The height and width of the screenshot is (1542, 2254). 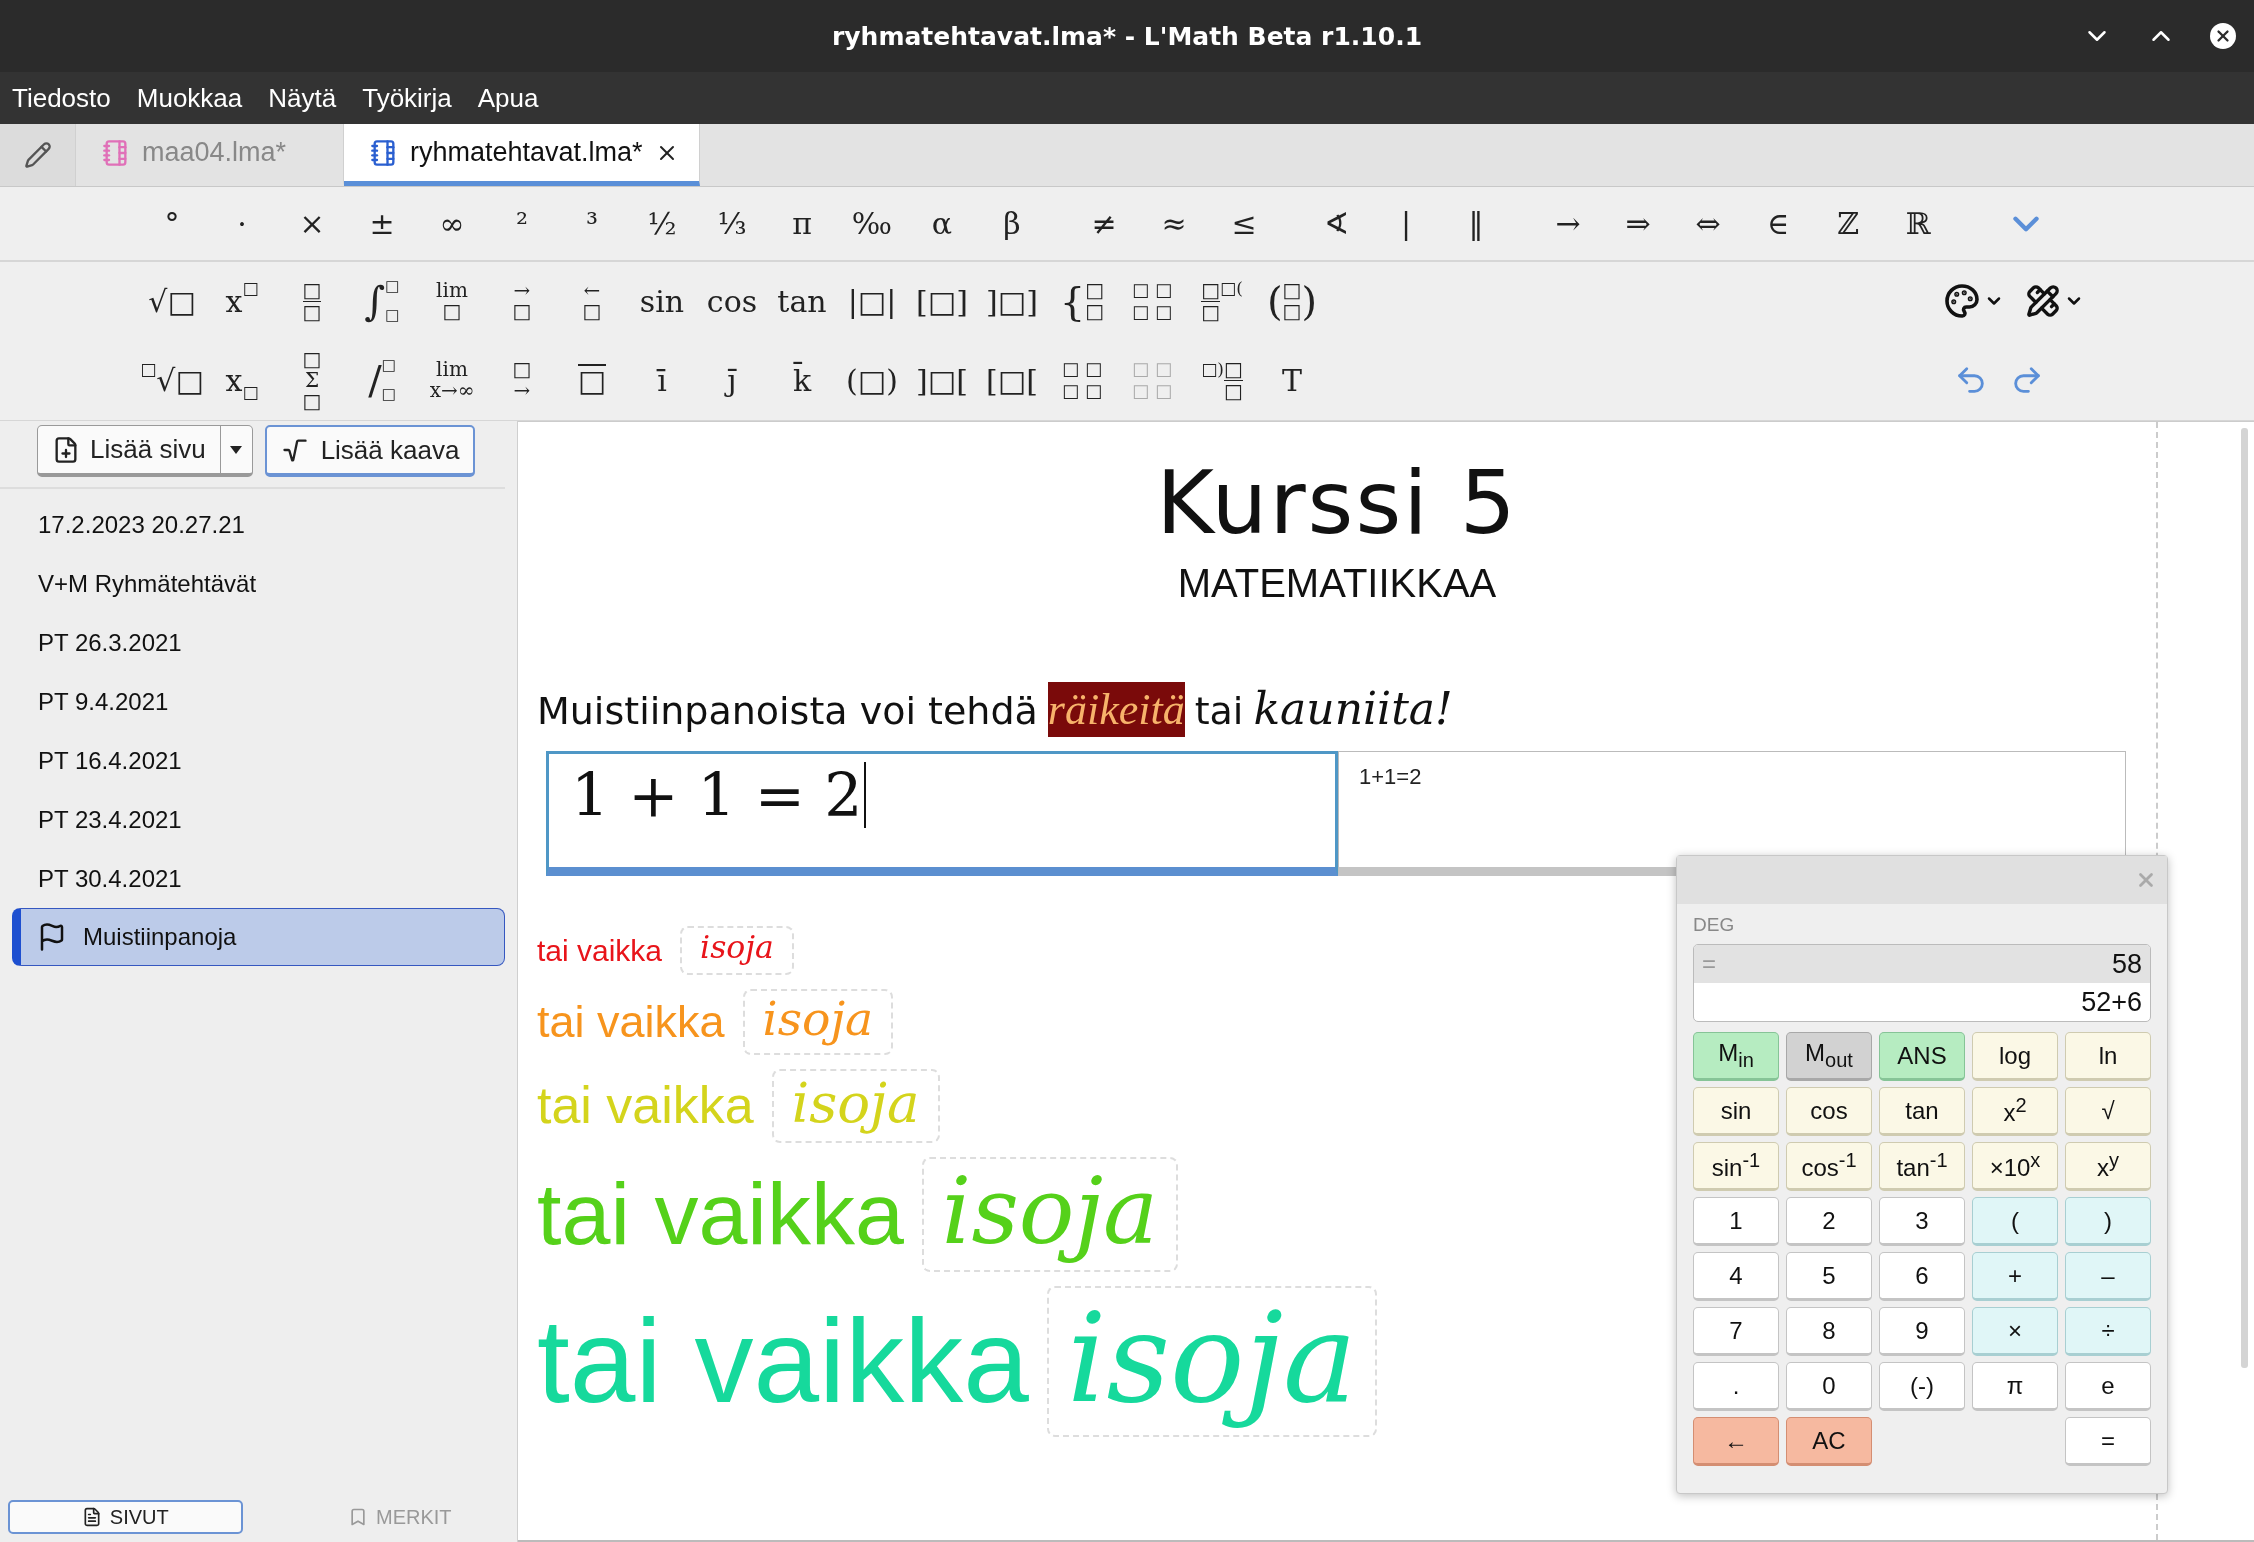 What do you see at coordinates (1736, 1166) in the screenshot?
I see `calculator-key: sin$^{-1}$` at bounding box center [1736, 1166].